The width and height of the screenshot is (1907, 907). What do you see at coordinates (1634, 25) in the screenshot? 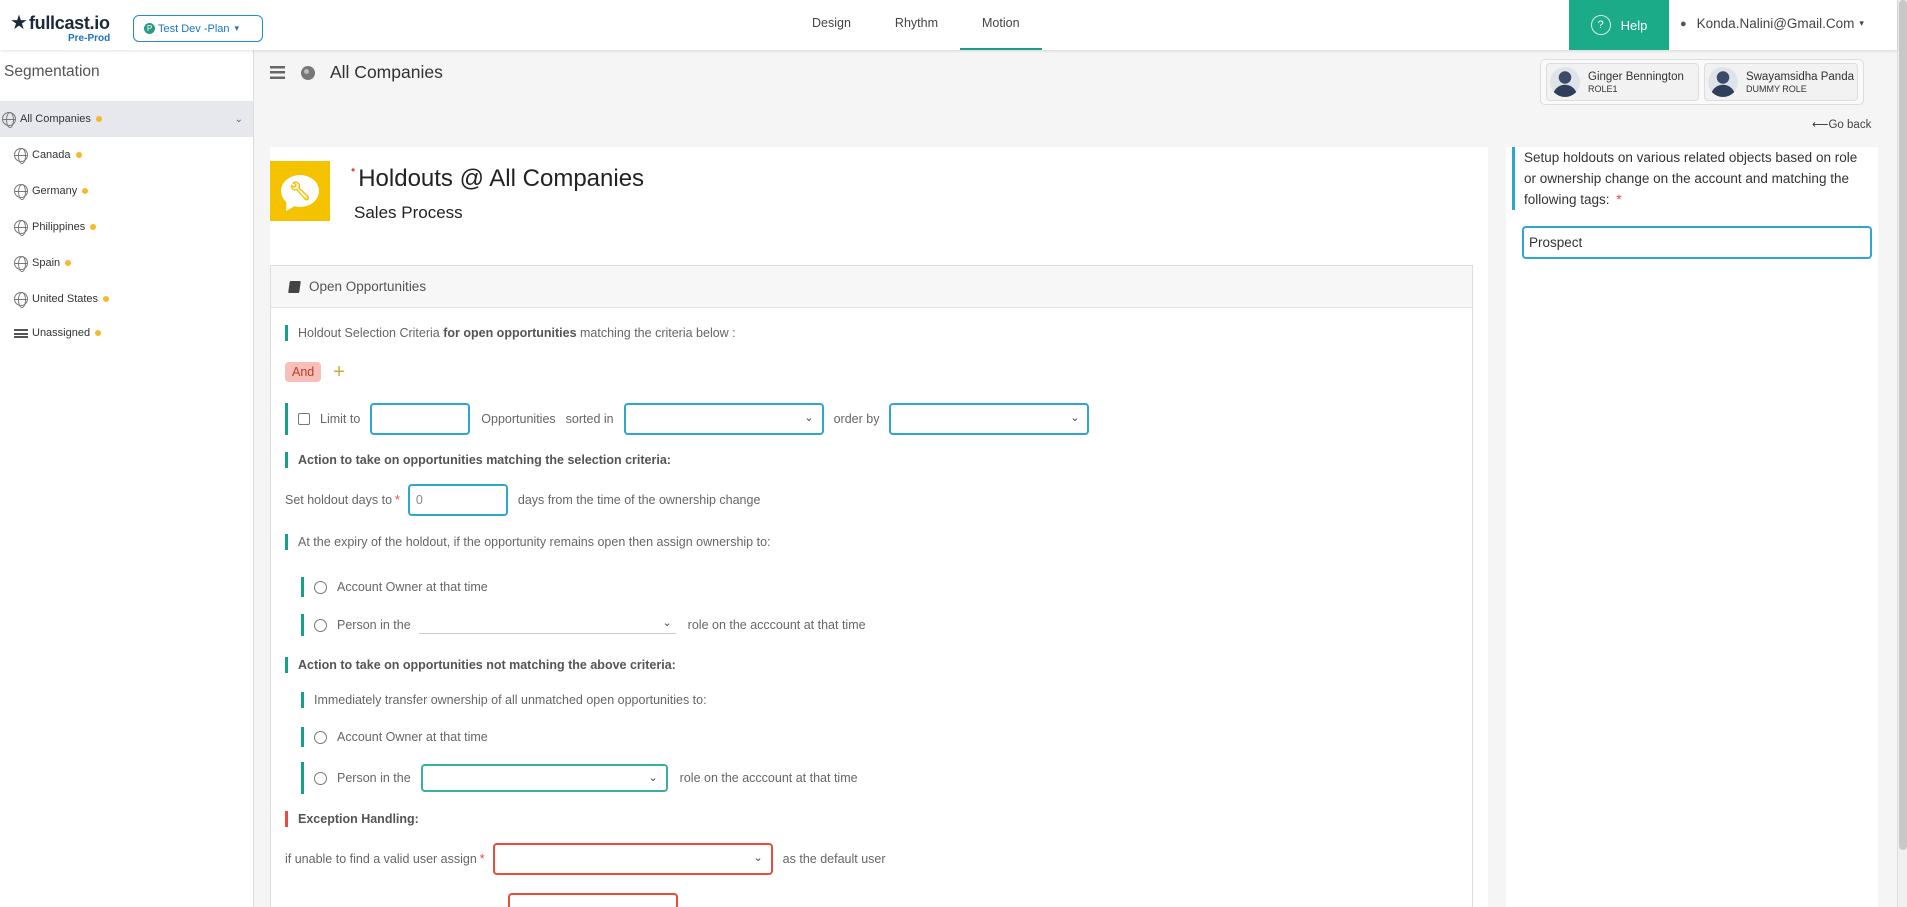
I see `help-label: Help` at bounding box center [1634, 25].